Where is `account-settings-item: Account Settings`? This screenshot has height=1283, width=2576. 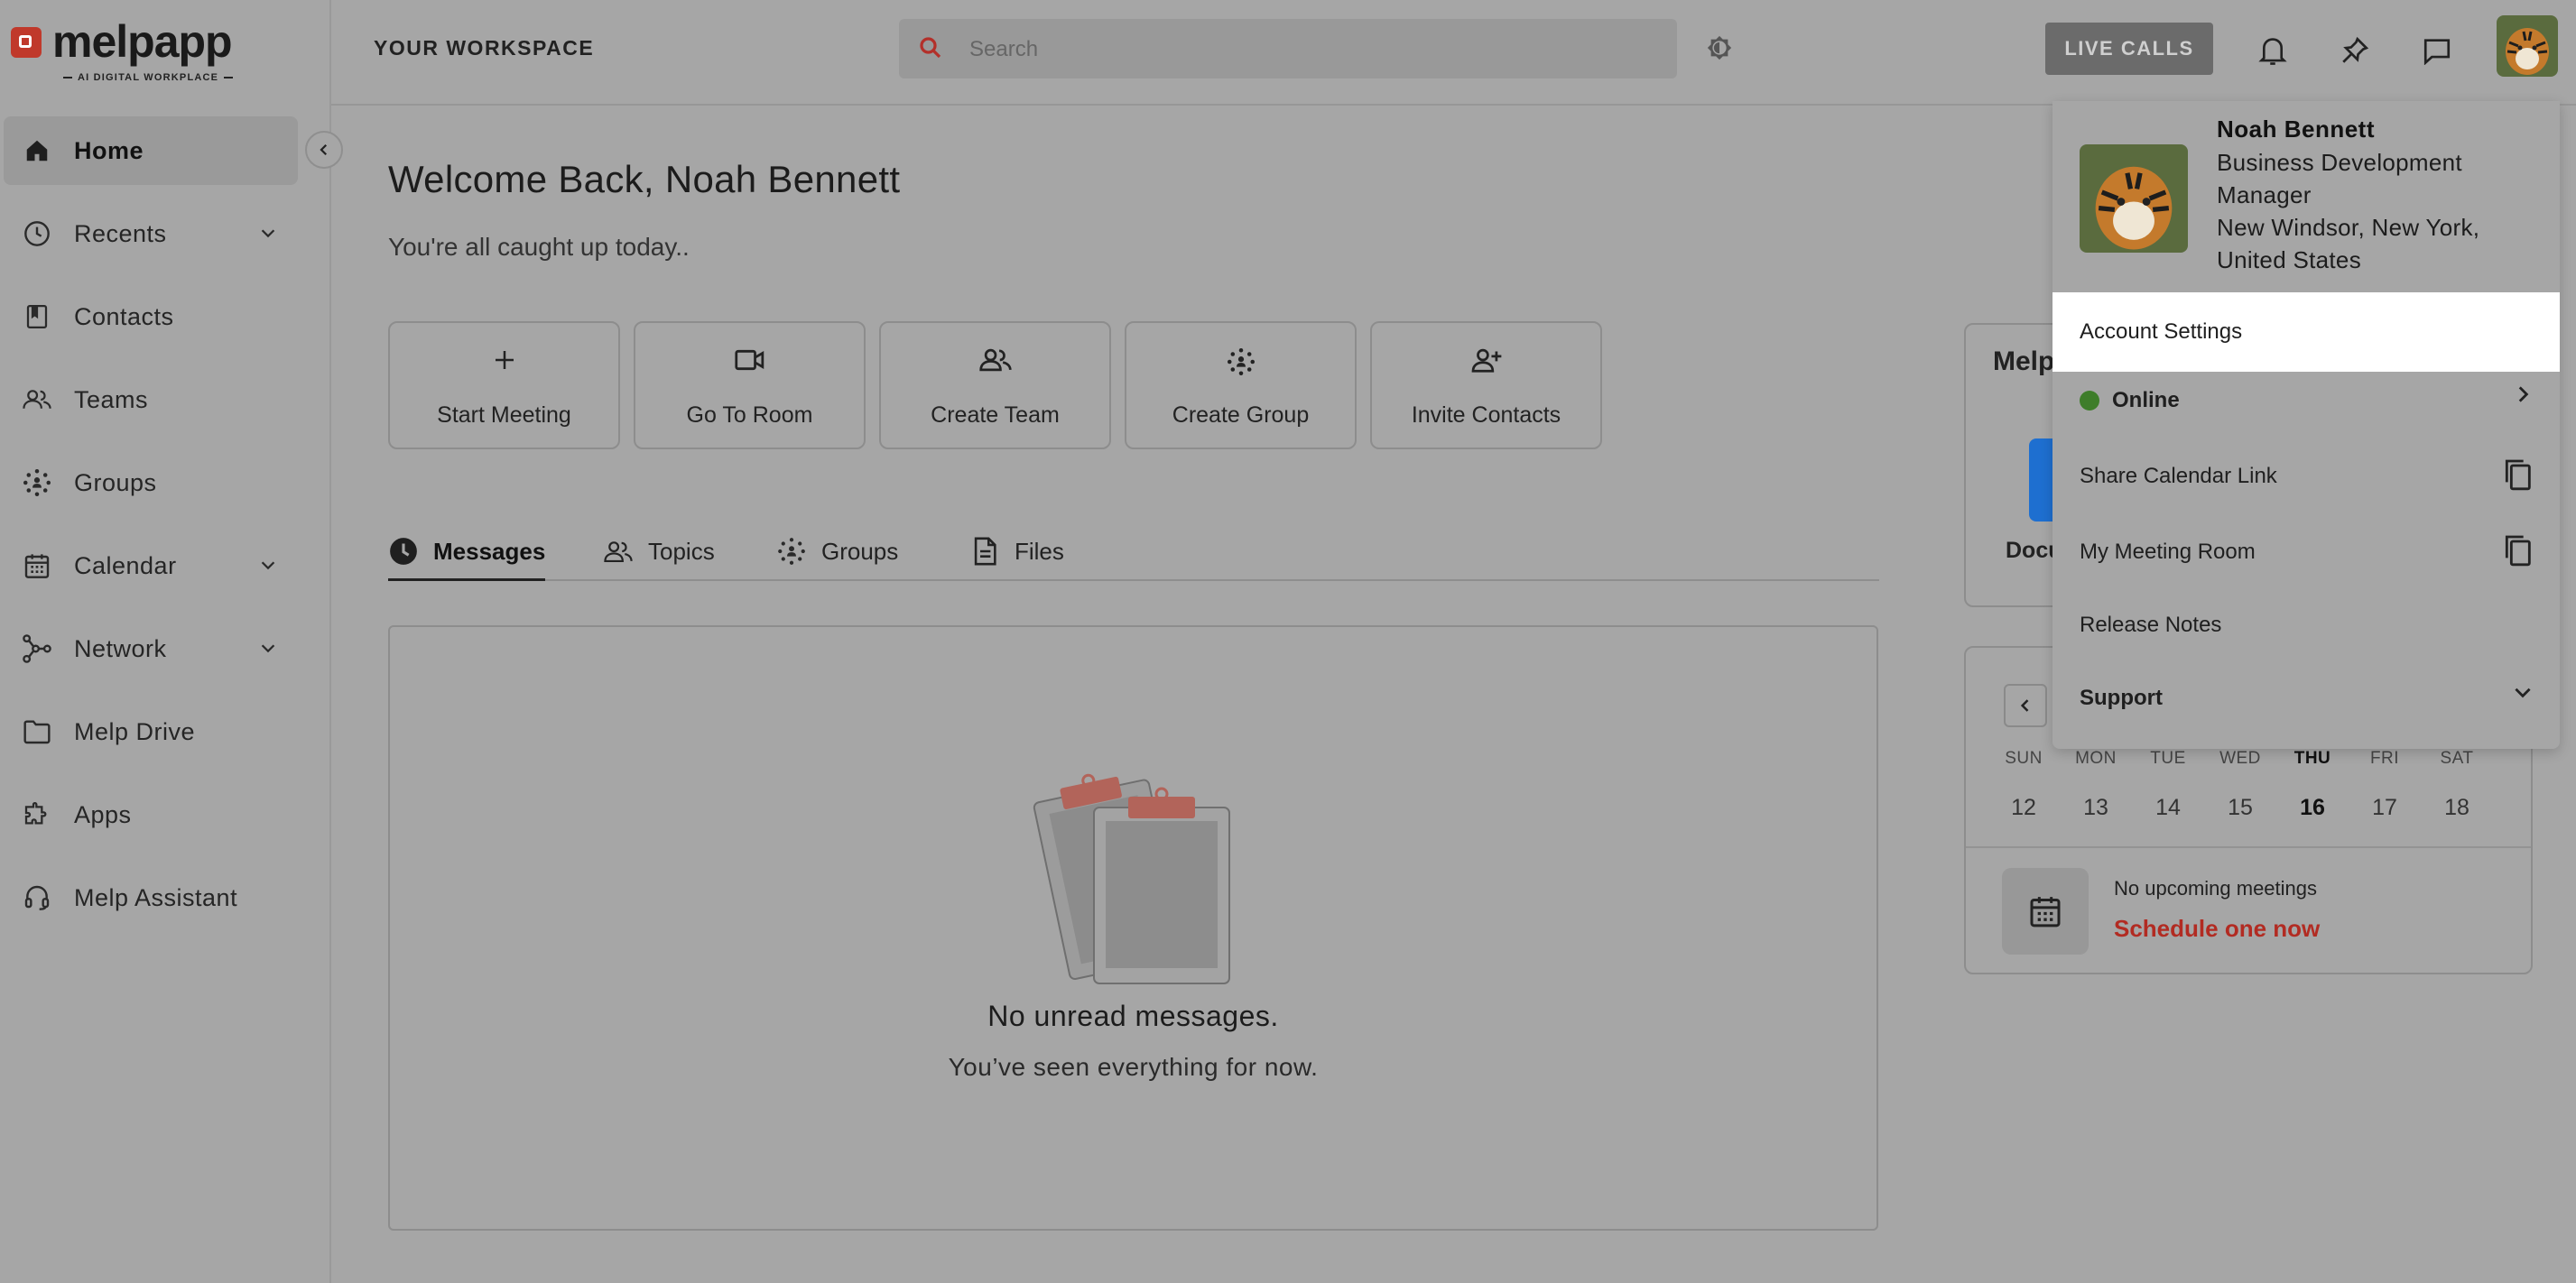 account-settings-item: Account Settings is located at coordinates (2306, 332).